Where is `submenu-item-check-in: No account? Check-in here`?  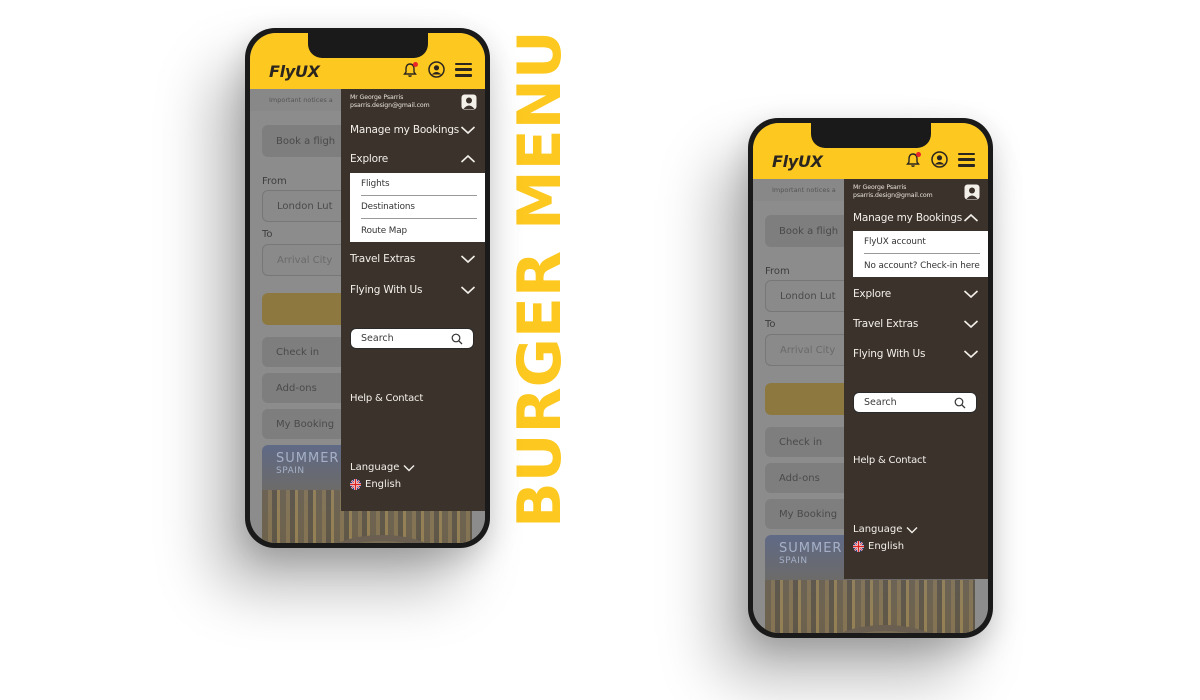
submenu-item-check-in: No account? Check-in here is located at coordinates (922, 265).